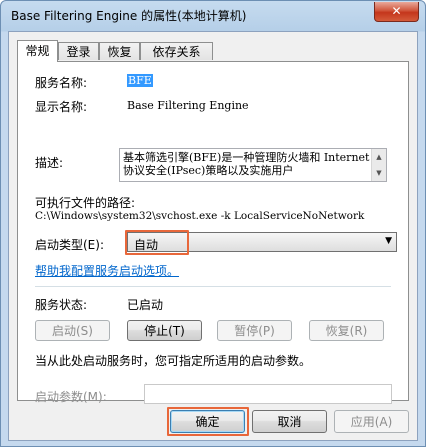 This screenshot has width=426, height=447. I want to click on exe-path-label: 可执行文件的路径:, so click(85, 203).